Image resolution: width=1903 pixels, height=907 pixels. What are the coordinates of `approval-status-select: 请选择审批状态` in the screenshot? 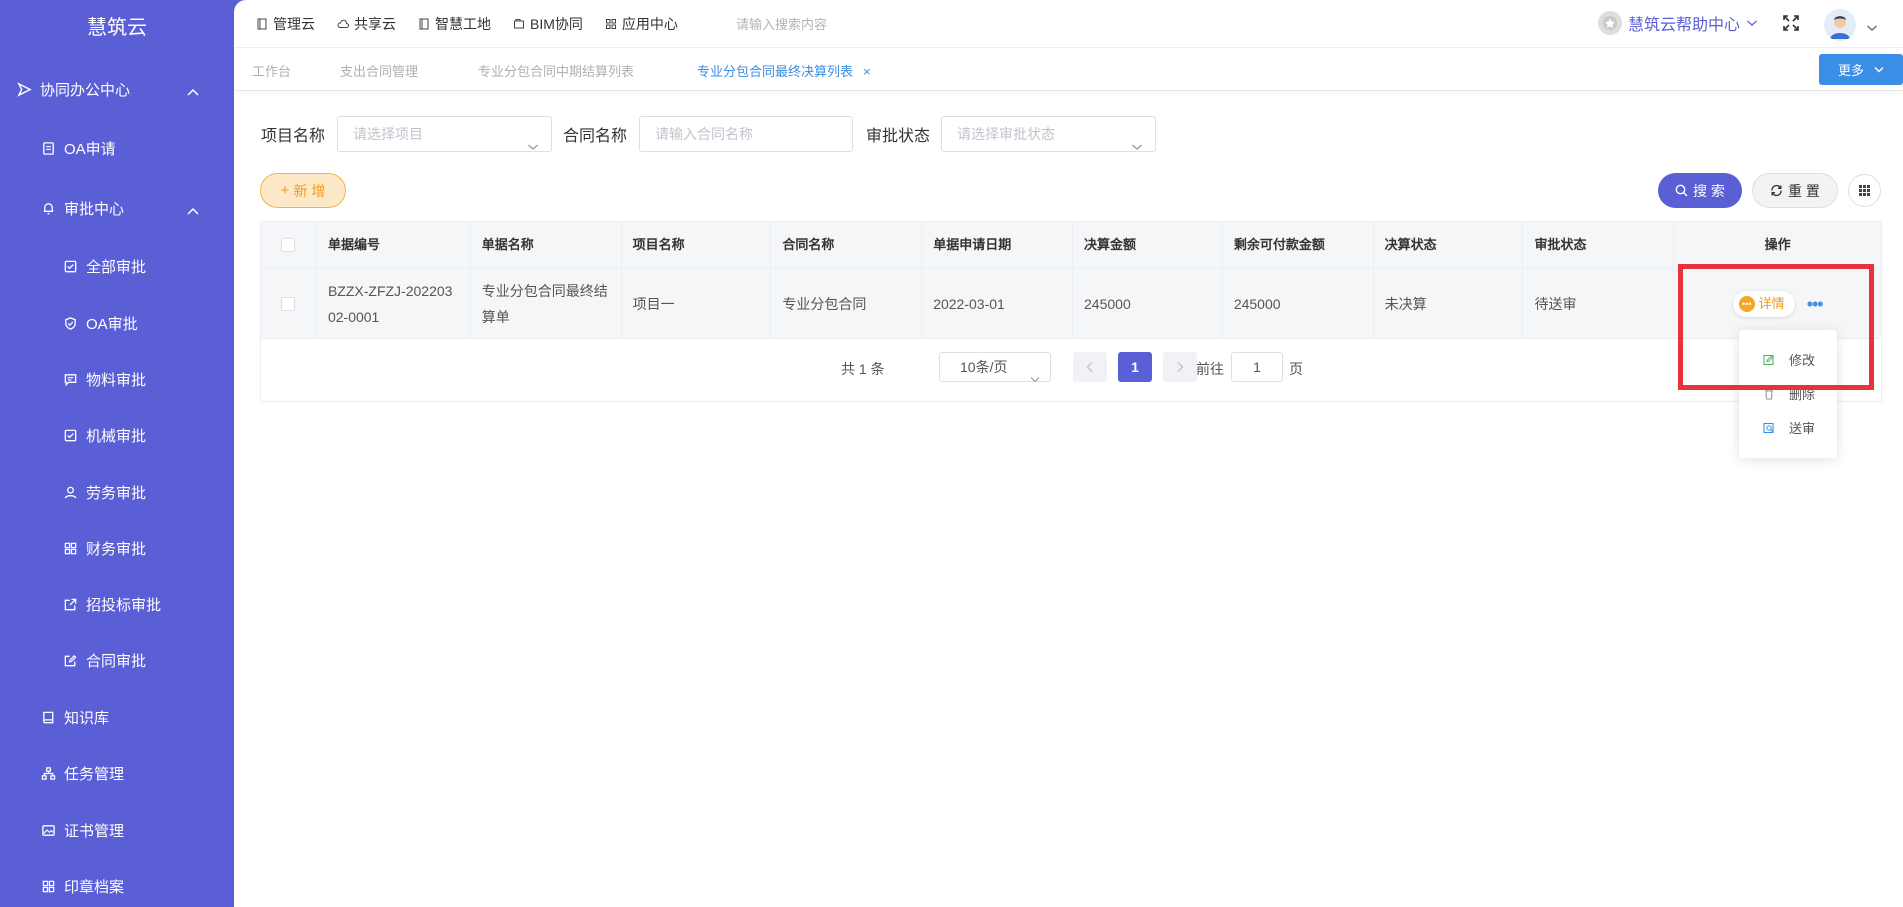 It's located at (1048, 134).